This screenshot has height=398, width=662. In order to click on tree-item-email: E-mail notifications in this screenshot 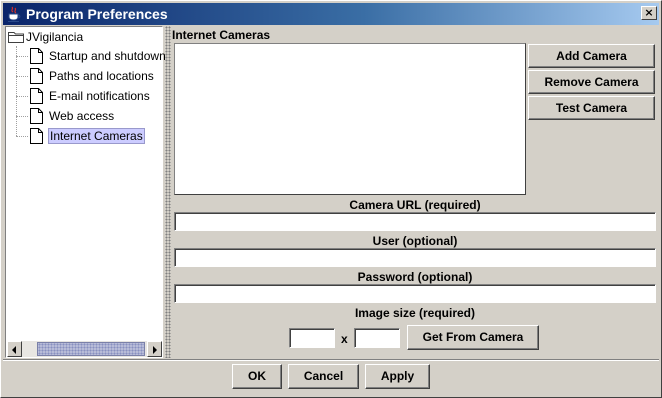, I will do `click(90, 96)`.